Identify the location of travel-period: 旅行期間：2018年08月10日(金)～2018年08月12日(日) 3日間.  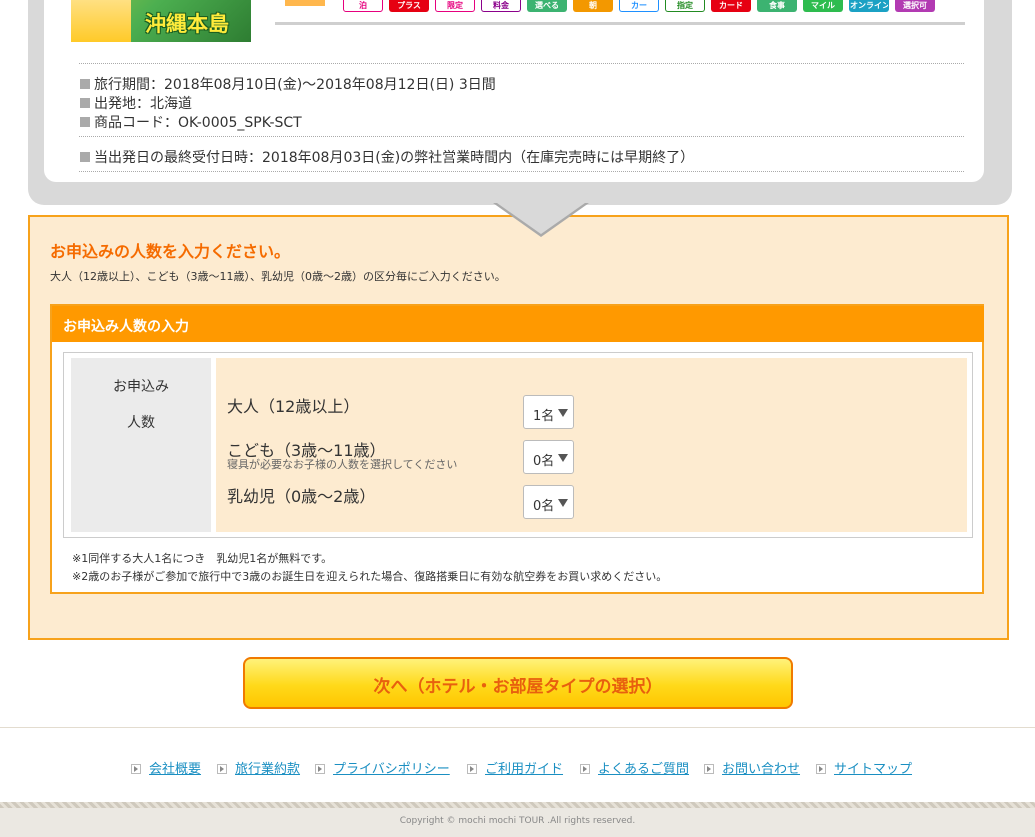
(288, 84).